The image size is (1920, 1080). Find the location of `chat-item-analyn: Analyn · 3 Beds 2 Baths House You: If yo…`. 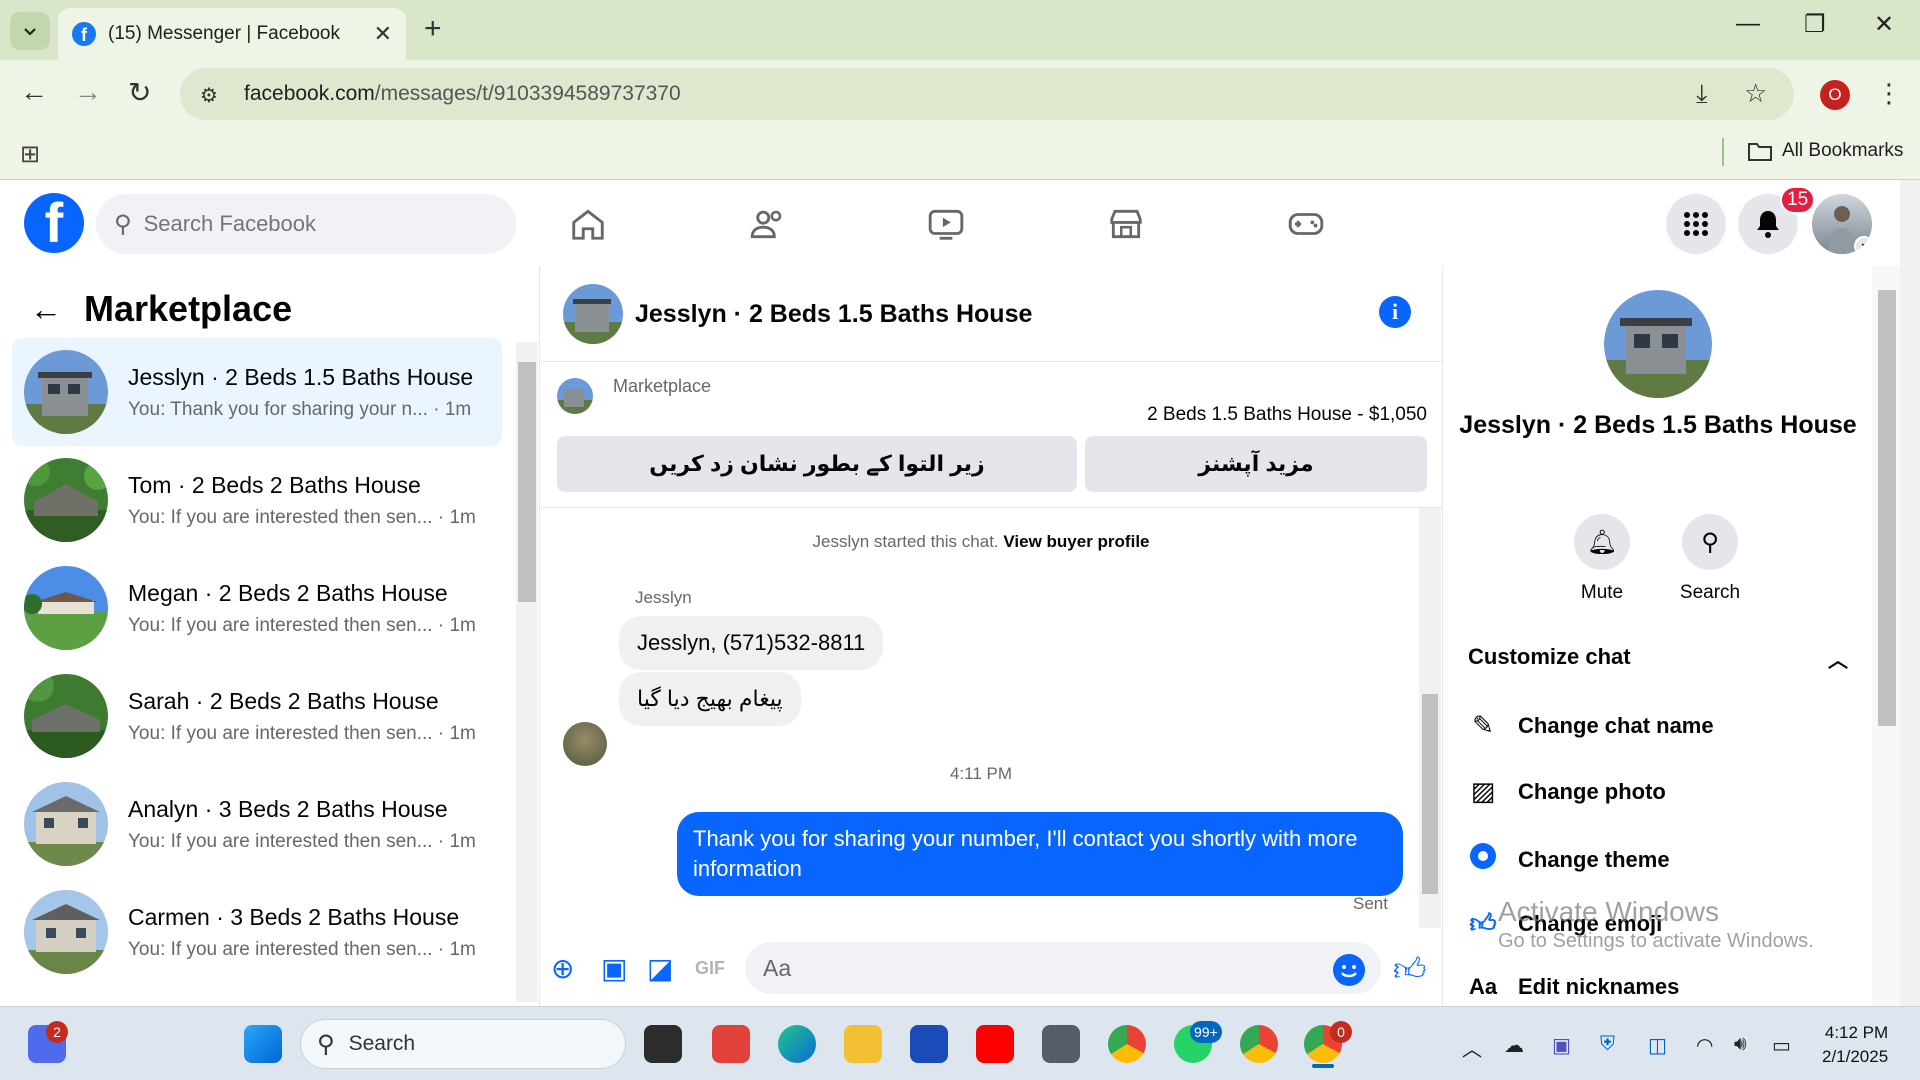

chat-item-analyn: Analyn · 3 Beds 2 Baths House You: If yo… is located at coordinates (257, 824).